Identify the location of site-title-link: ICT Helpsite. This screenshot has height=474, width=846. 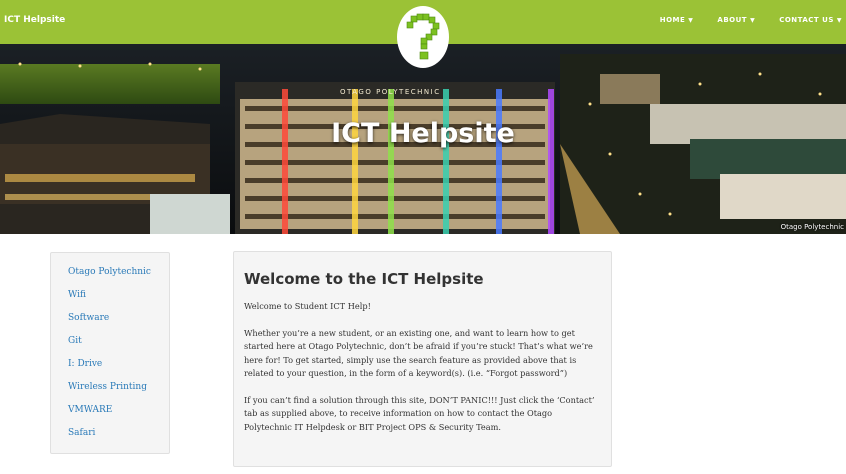
(34, 20).